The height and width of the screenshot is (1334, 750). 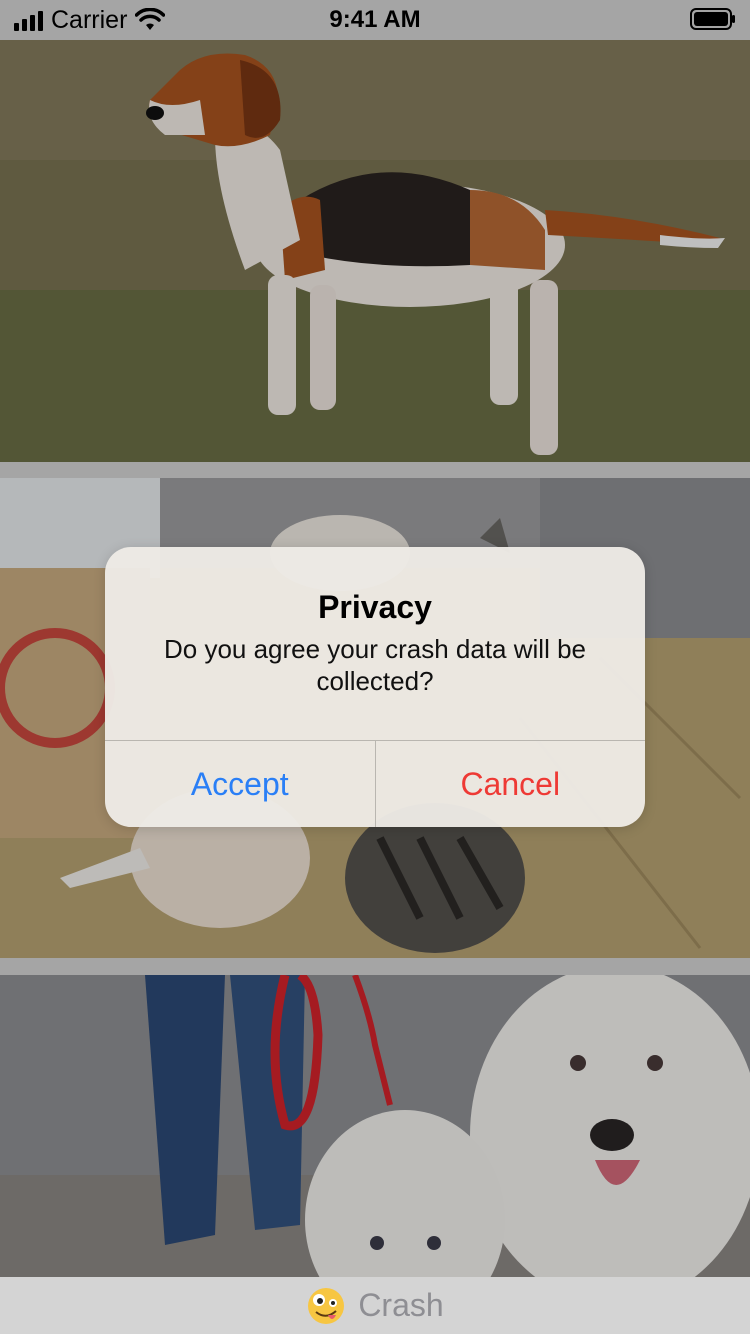 What do you see at coordinates (510, 784) in the screenshot?
I see `cancel-button: Cancel` at bounding box center [510, 784].